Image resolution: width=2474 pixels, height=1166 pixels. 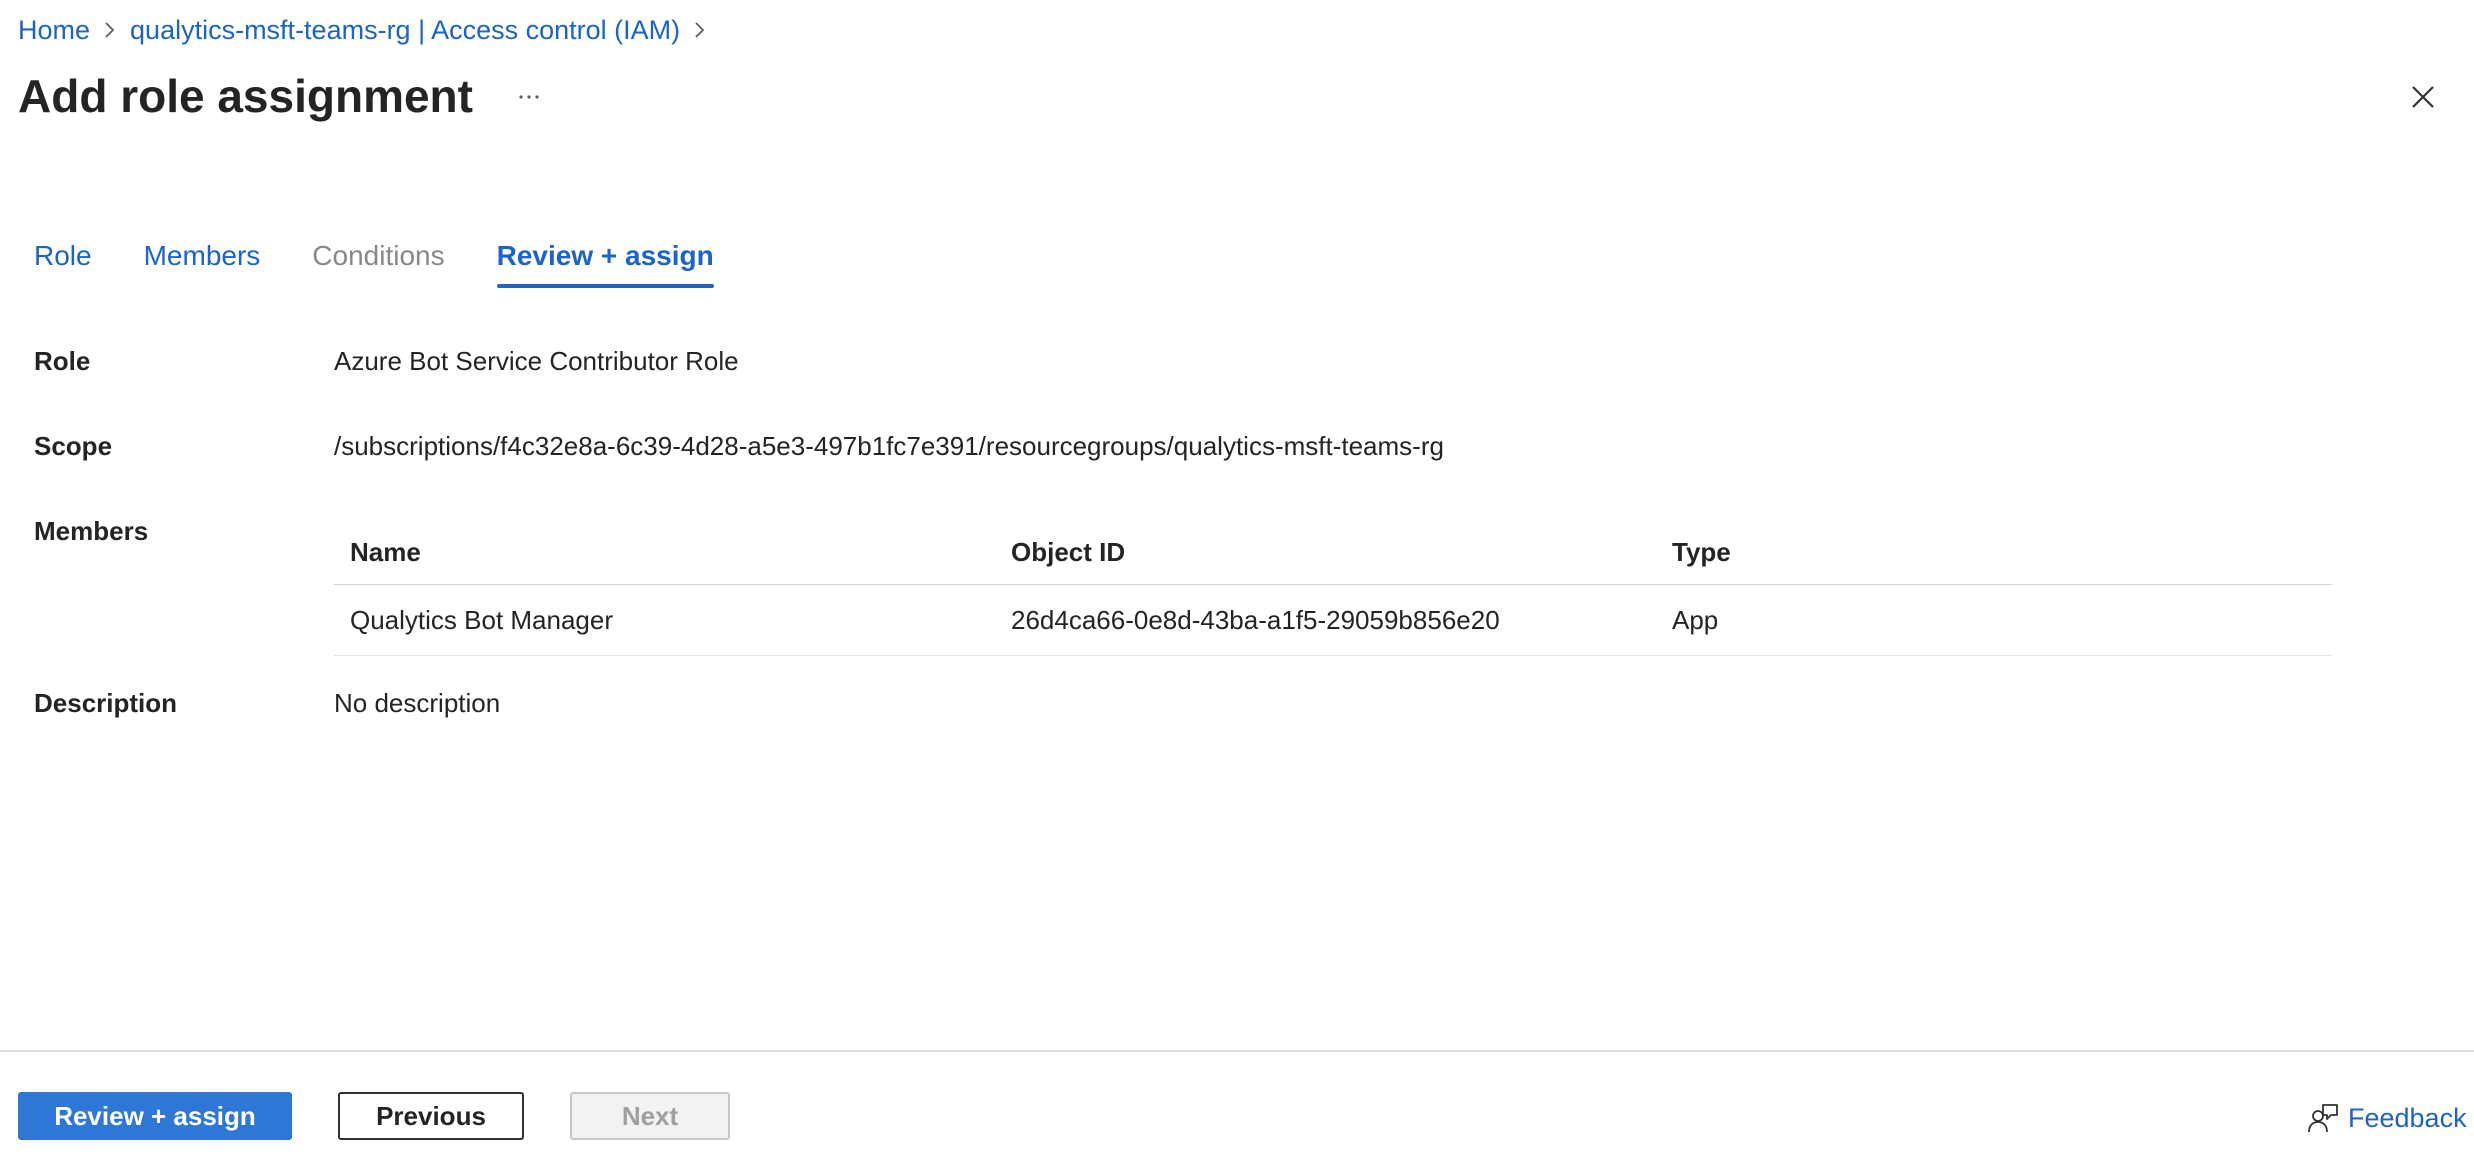 What do you see at coordinates (62, 361) in the screenshot?
I see `role-label: Role` at bounding box center [62, 361].